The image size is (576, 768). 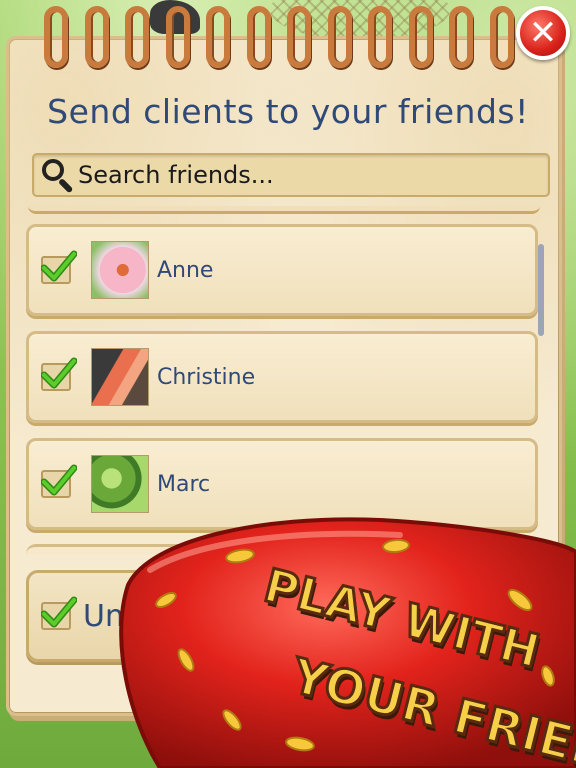 What do you see at coordinates (282, 484) in the screenshot?
I see `friend-row-marc: Marc` at bounding box center [282, 484].